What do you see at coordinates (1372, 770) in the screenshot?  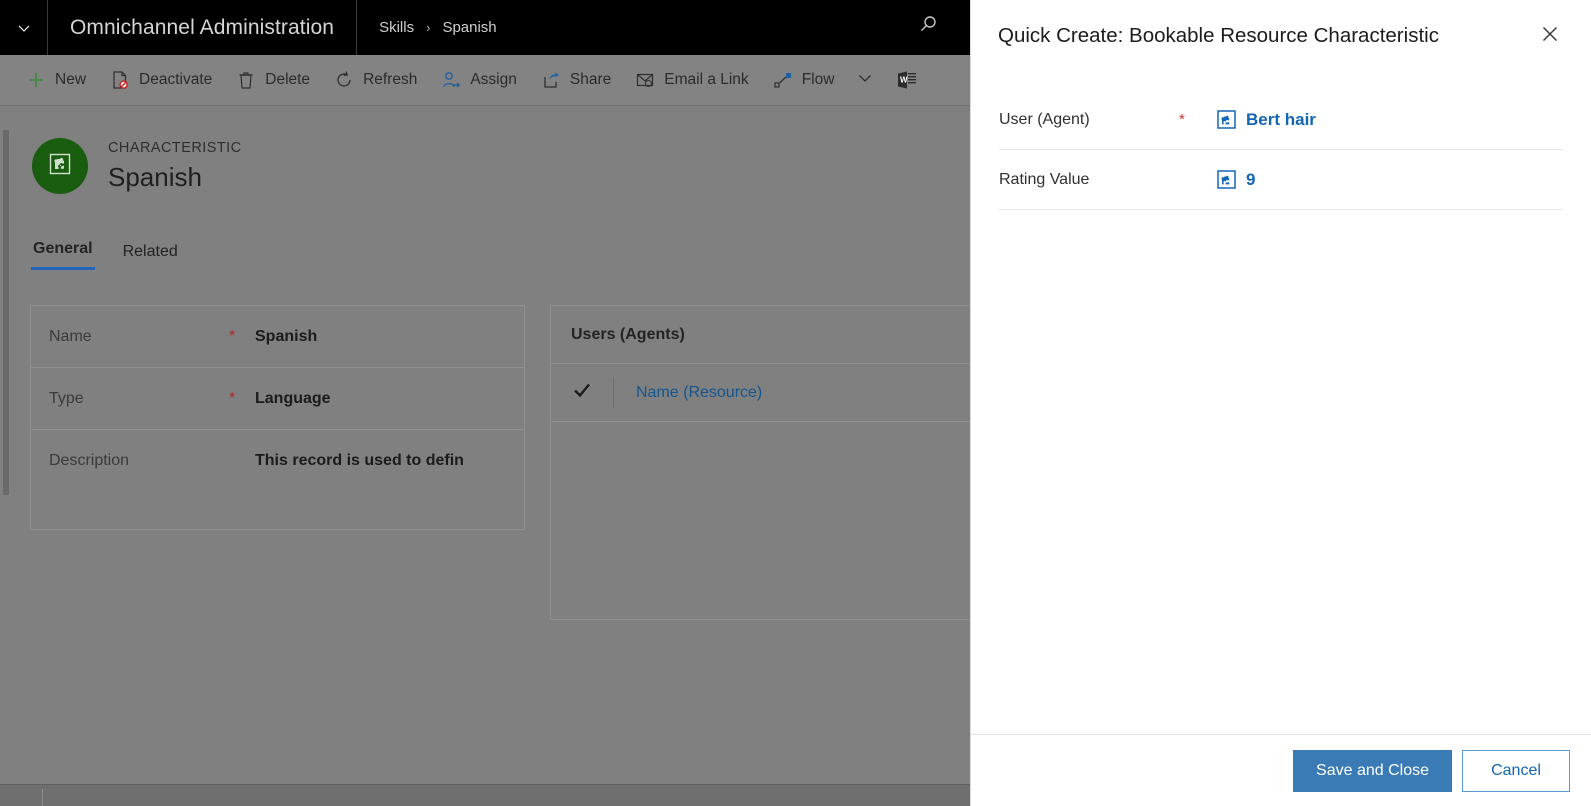 I see `save-and-close-button: Save and Close` at bounding box center [1372, 770].